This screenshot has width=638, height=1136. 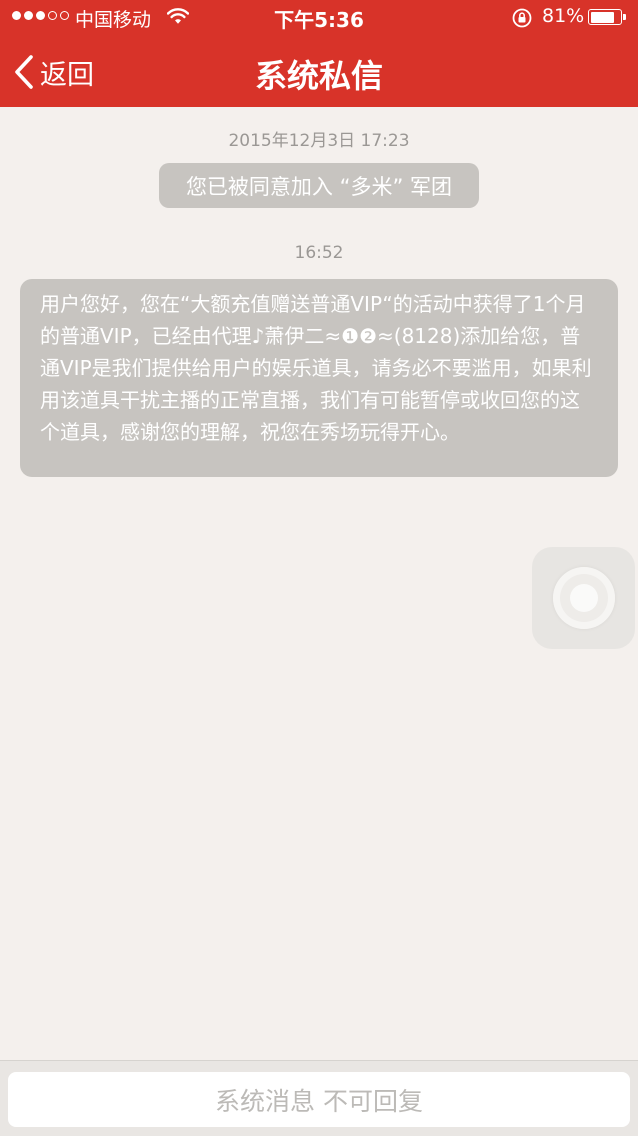 I want to click on reply-disabled-field: 系统消息 不可回复, so click(x=319, y=1099).